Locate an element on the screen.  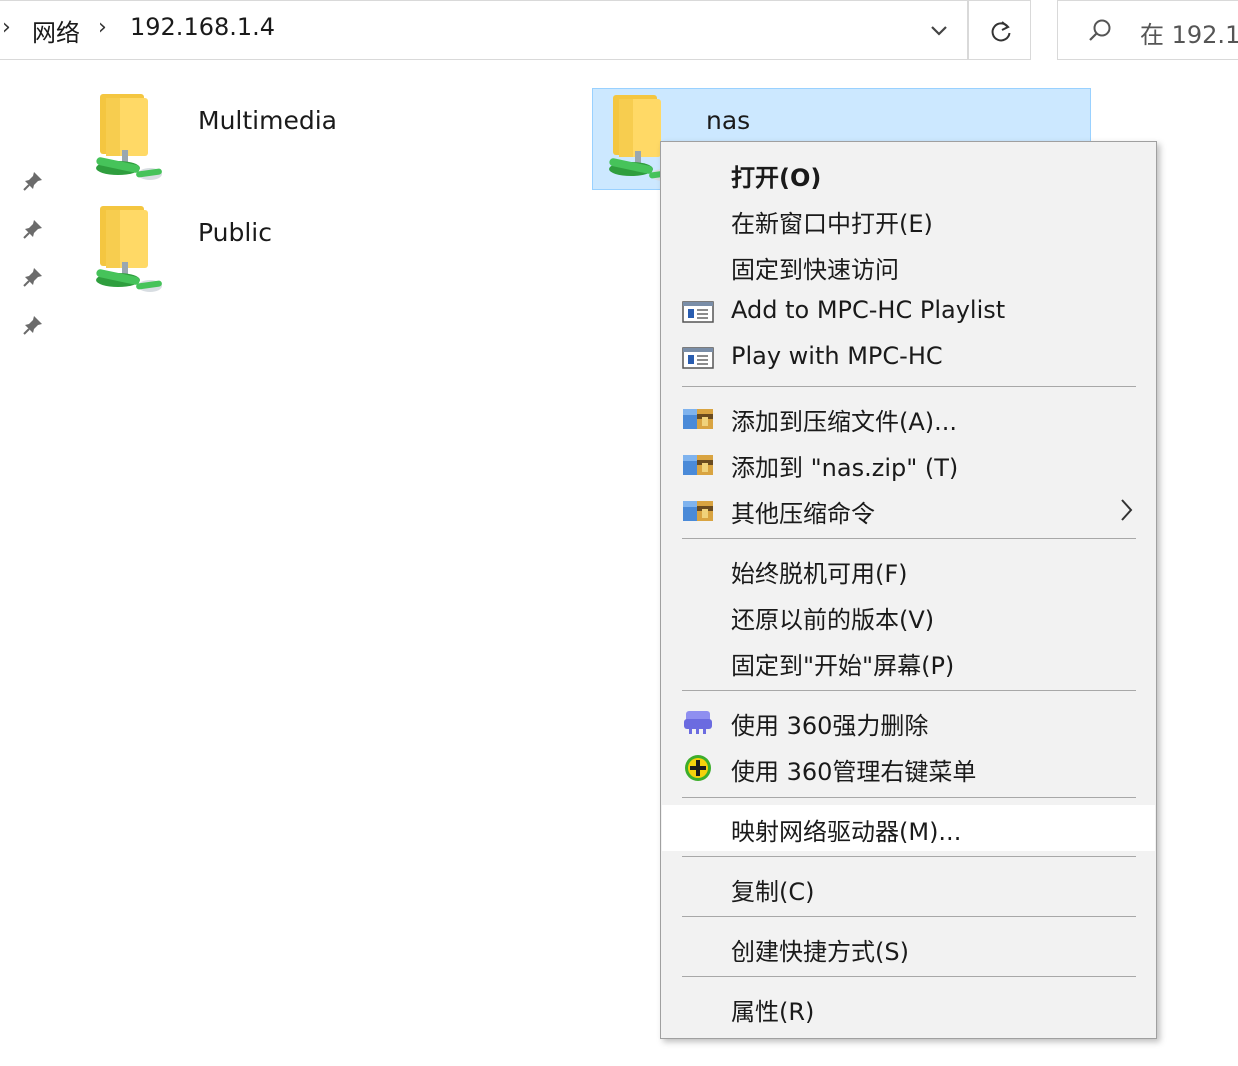
menu-item-label: 使用 360管理右键菜单 is located at coordinates (854, 772).